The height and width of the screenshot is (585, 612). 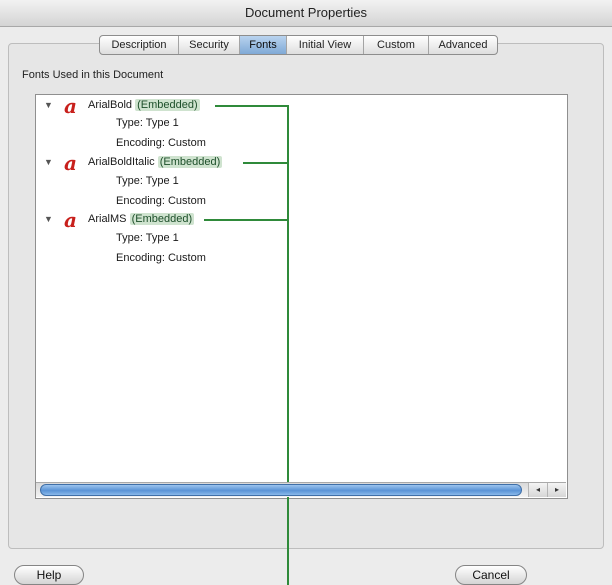 What do you see at coordinates (537, 490) in the screenshot?
I see `scroll-left-icon: ◂` at bounding box center [537, 490].